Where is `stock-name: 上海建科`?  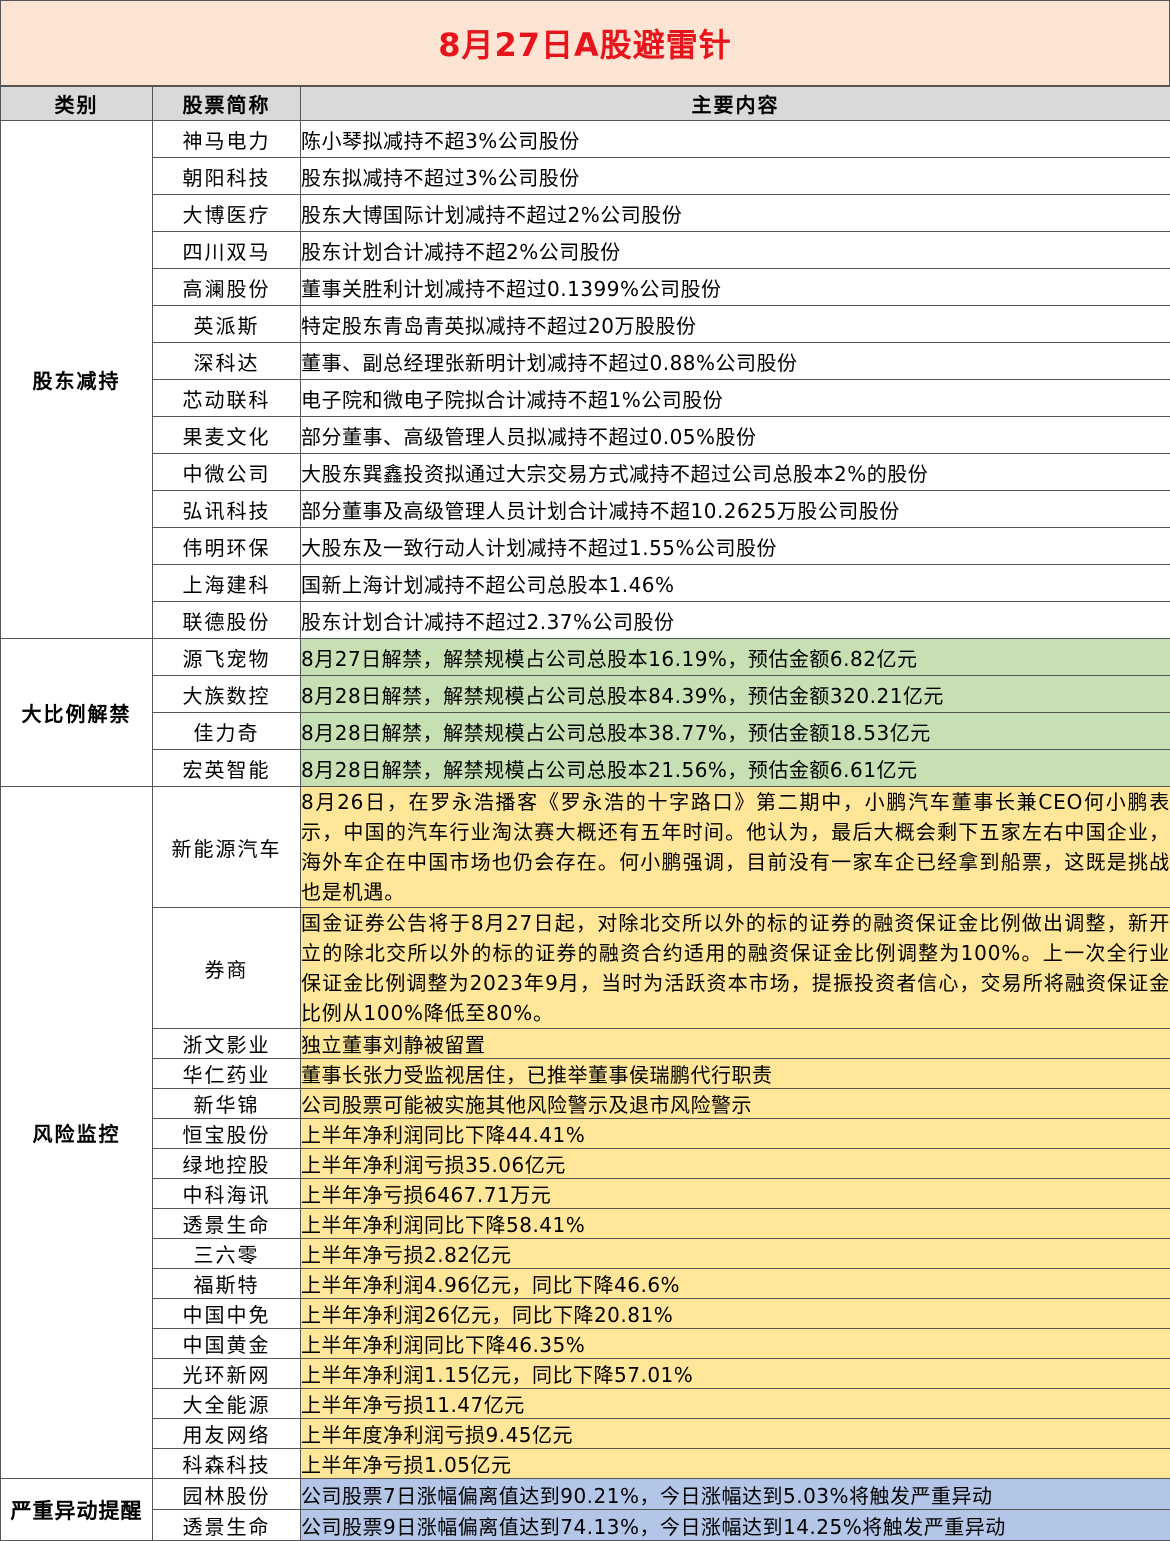 stock-name: 上海建科 is located at coordinates (227, 583).